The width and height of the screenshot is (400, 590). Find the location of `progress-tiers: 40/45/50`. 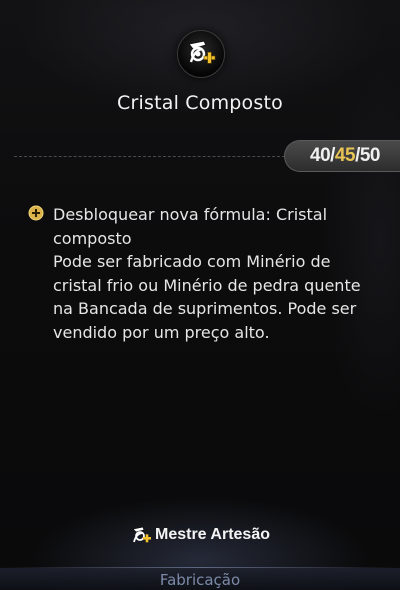

progress-tiers: 40/45/50 is located at coordinates (345, 156).